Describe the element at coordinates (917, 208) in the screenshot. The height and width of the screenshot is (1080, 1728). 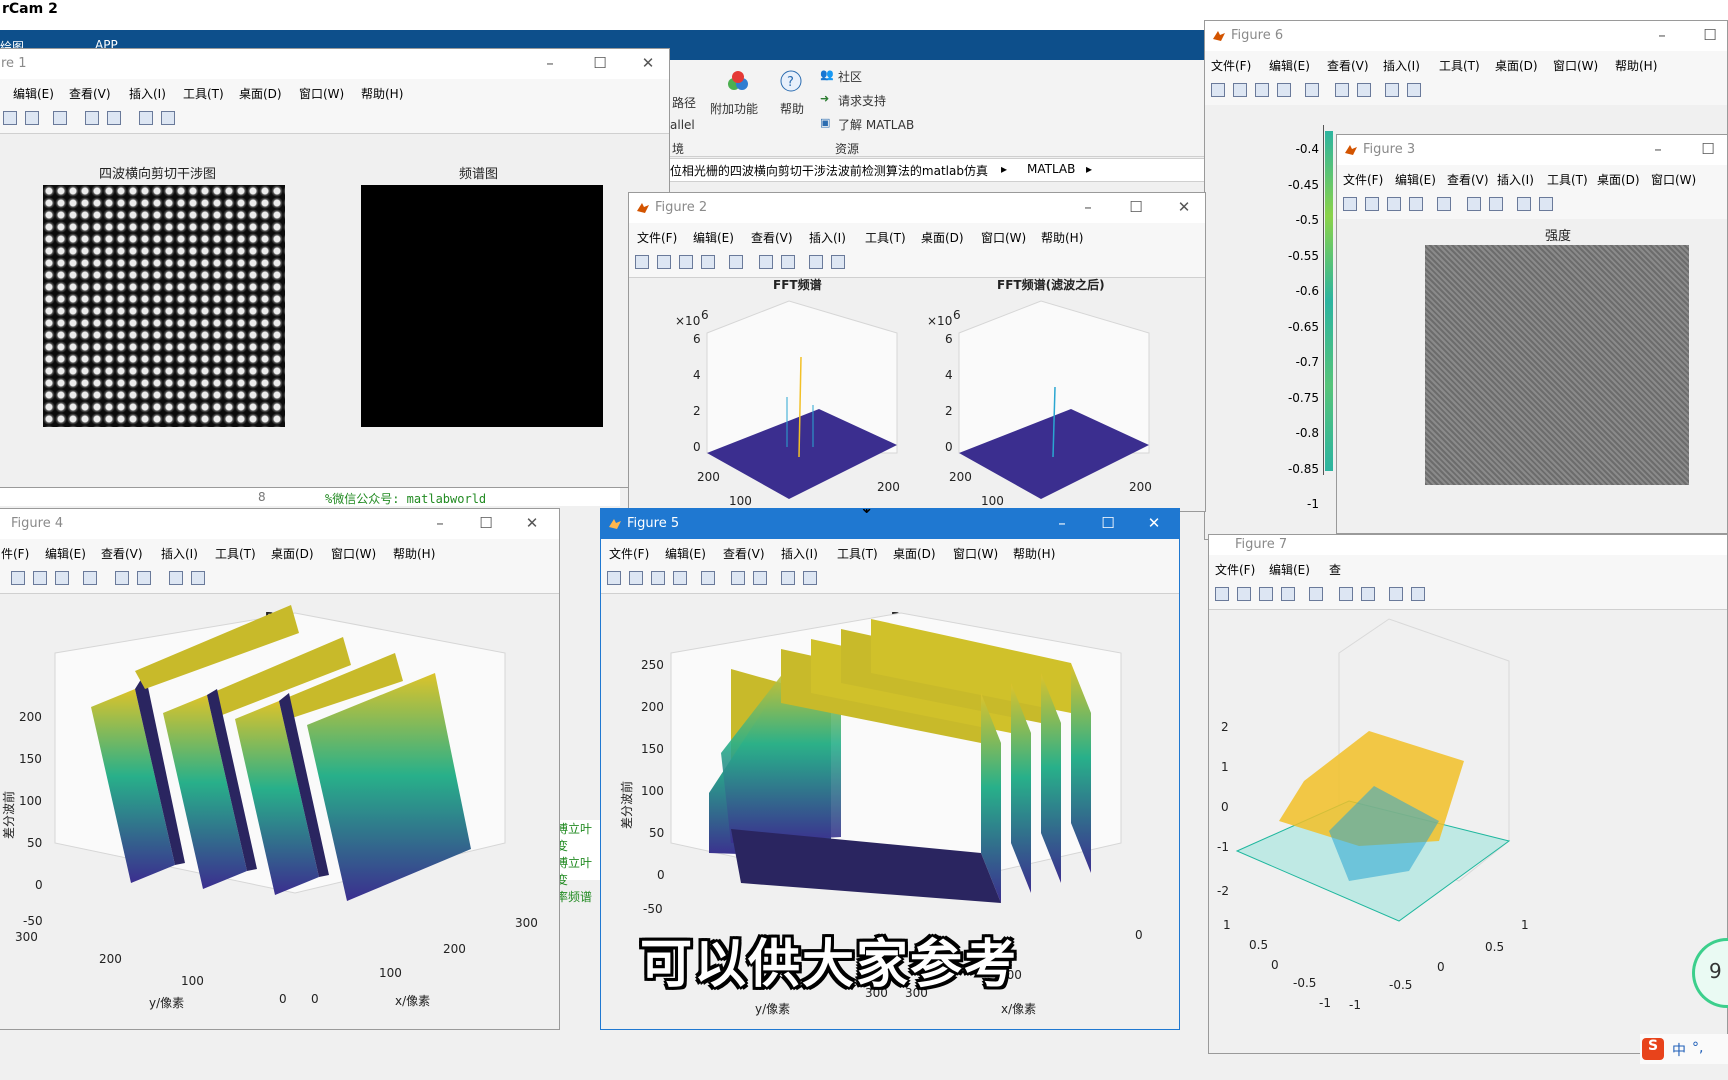
I see `figure-2-titlebar: Figure 2 – ☐ ✕` at that location.